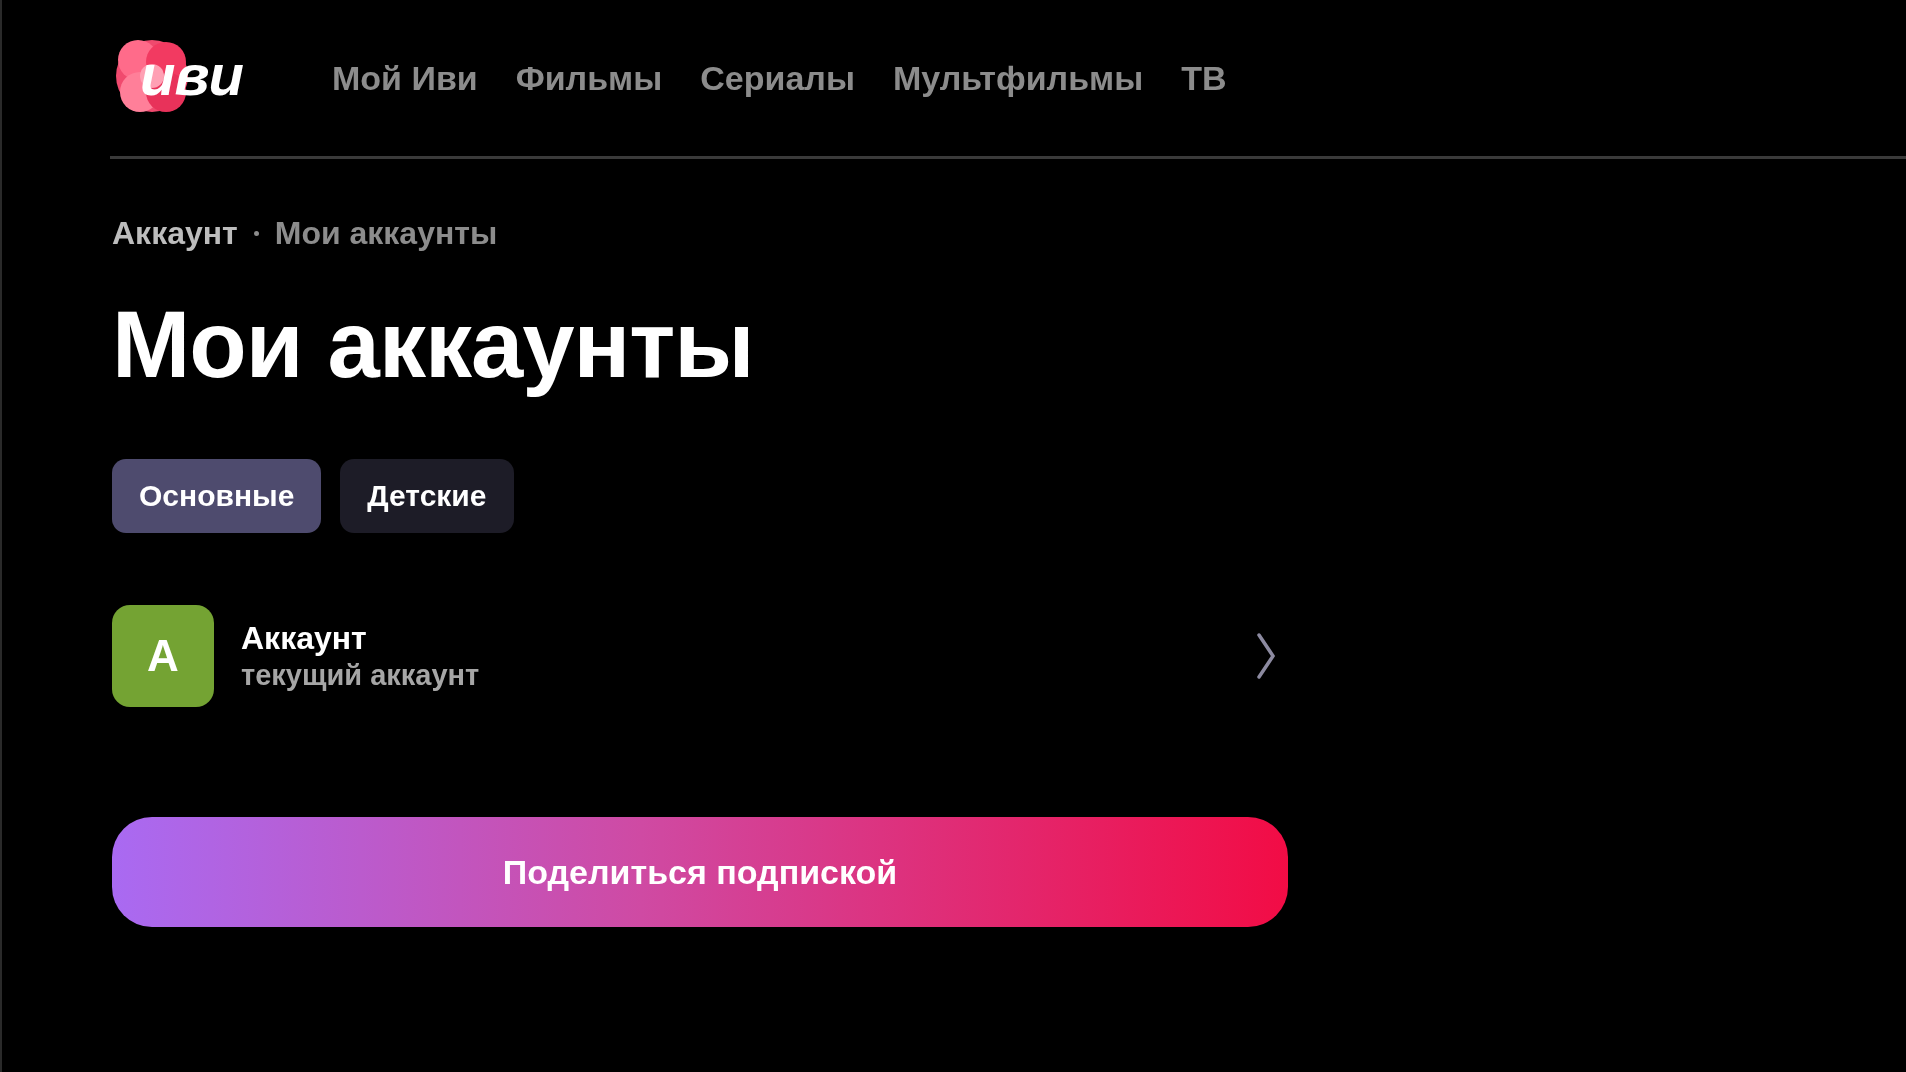 Image resolution: width=1906 pixels, height=1072 pixels. Describe the element at coordinates (256, 233) in the screenshot. I see `separator-dot` at that location.